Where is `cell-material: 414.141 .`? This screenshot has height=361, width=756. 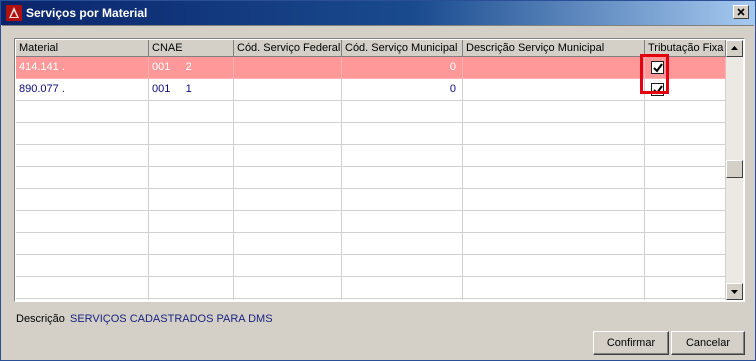
cell-material: 414.141 . is located at coordinates (82, 68).